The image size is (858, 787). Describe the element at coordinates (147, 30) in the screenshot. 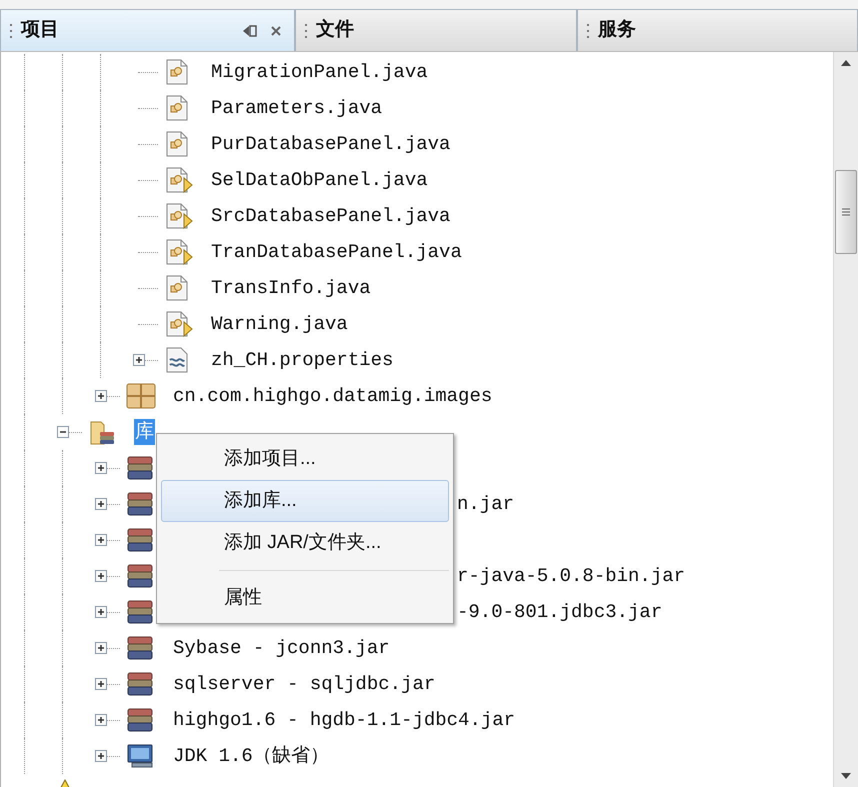

I see `panel-tab: 项目` at that location.